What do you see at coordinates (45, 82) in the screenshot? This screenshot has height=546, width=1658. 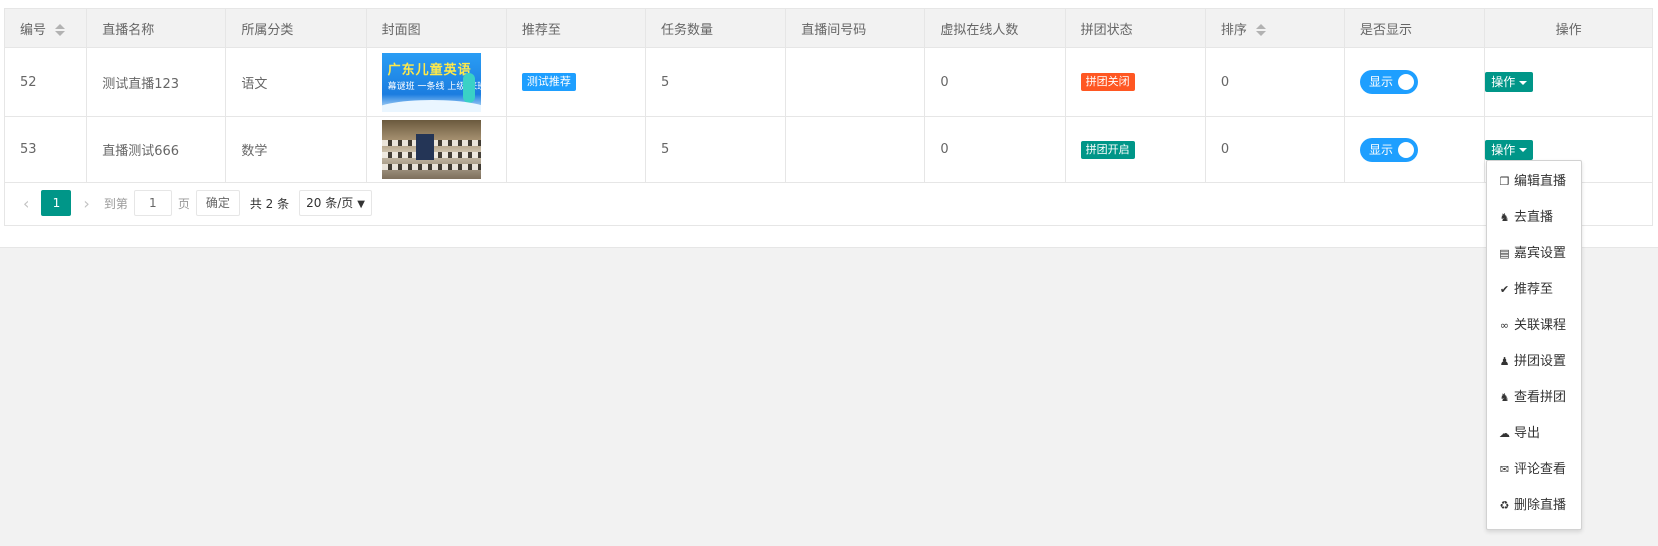 I see `cell-id: 52` at bounding box center [45, 82].